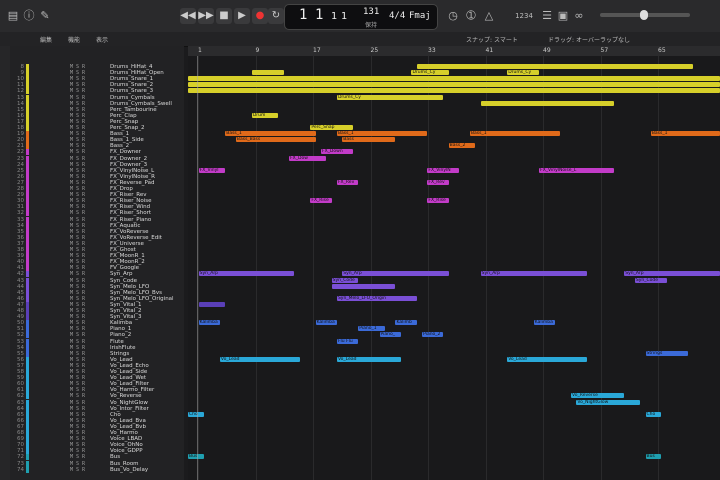 The image size is (720, 480). I want to click on track-header: 20 M S R Bass_1_Side, so click(97, 140).